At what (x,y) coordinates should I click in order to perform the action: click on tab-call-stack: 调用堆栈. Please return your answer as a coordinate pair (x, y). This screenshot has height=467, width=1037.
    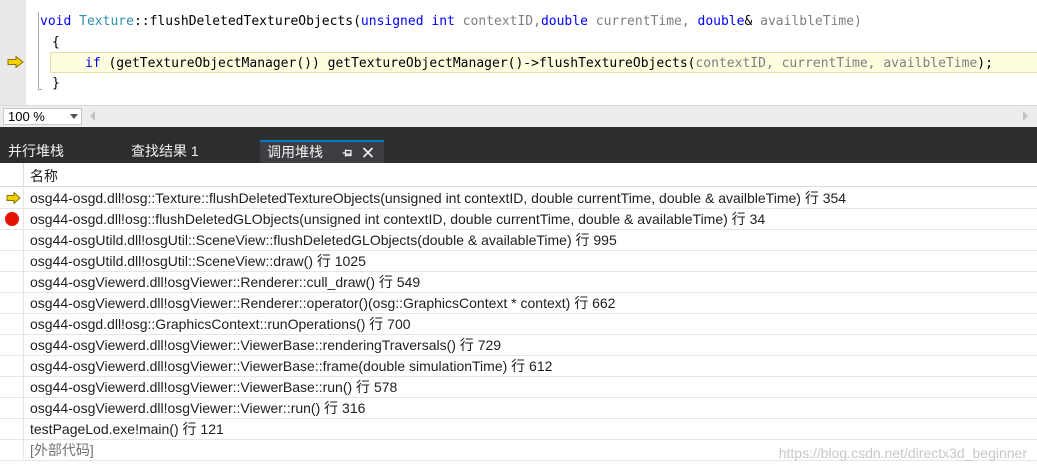
    Looking at the image, I should click on (322, 151).